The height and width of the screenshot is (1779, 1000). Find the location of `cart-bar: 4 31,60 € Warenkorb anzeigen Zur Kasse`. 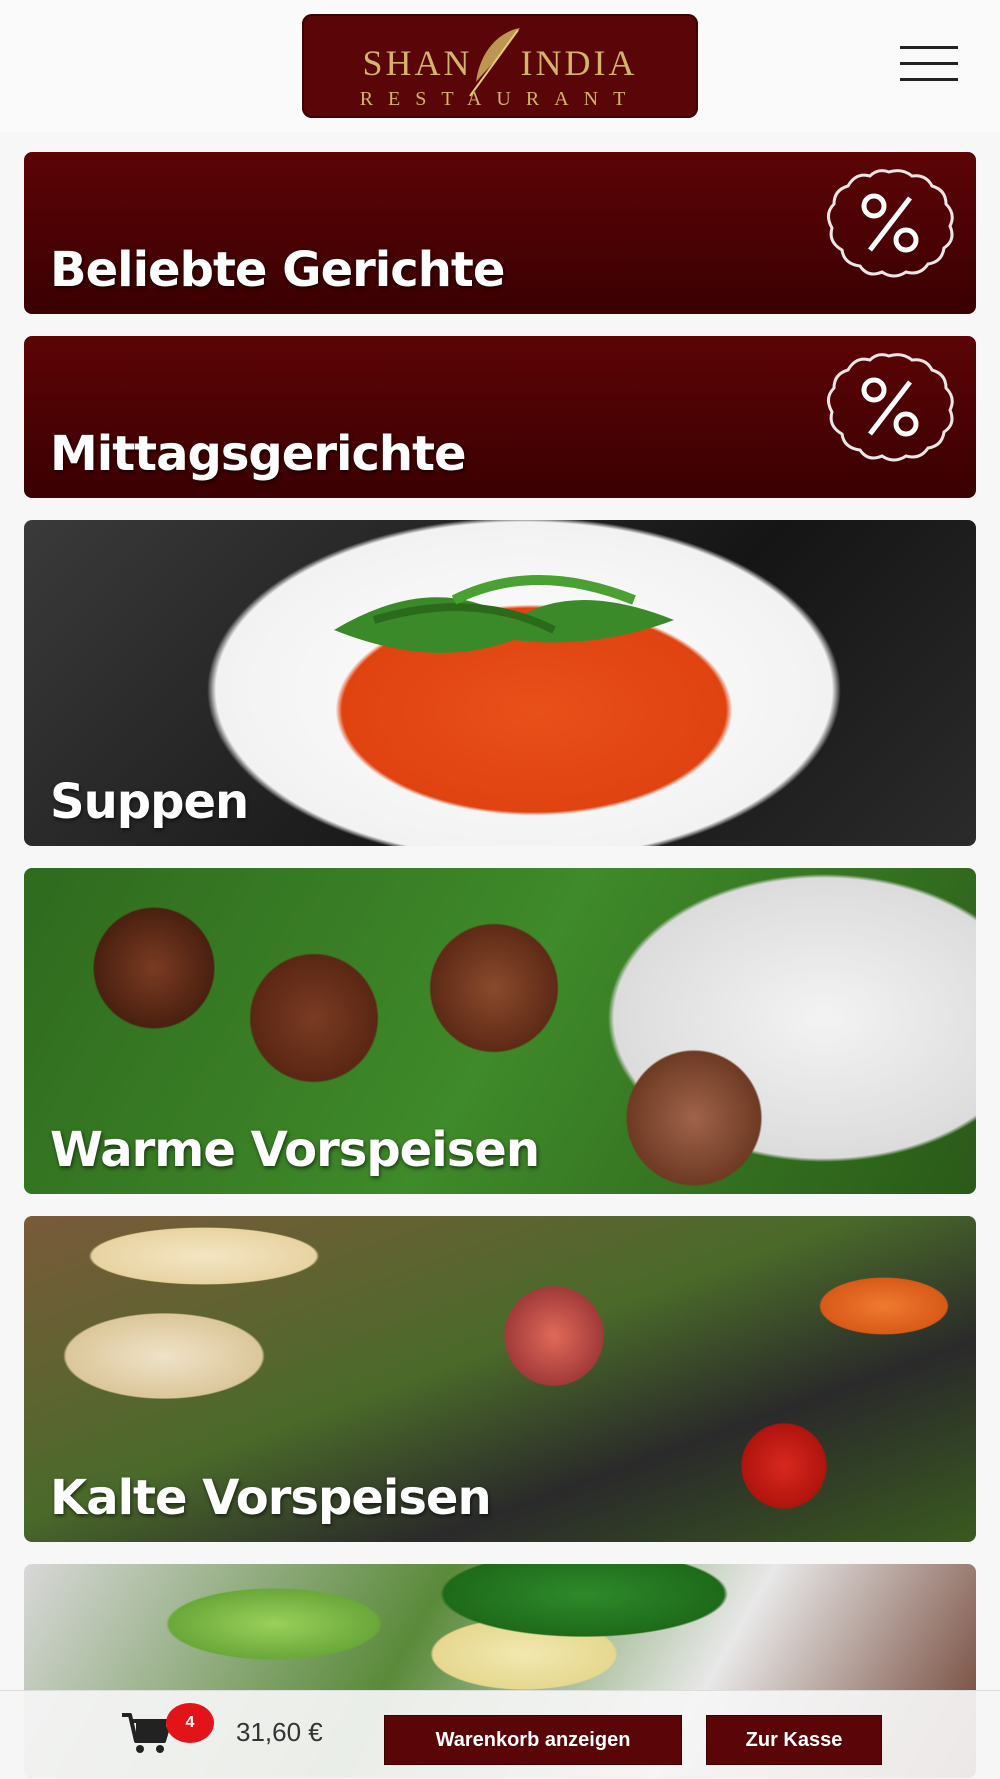

cart-bar: 4 31,60 € Warenkorb anzeigen Zur Kasse is located at coordinates (500, 1734).